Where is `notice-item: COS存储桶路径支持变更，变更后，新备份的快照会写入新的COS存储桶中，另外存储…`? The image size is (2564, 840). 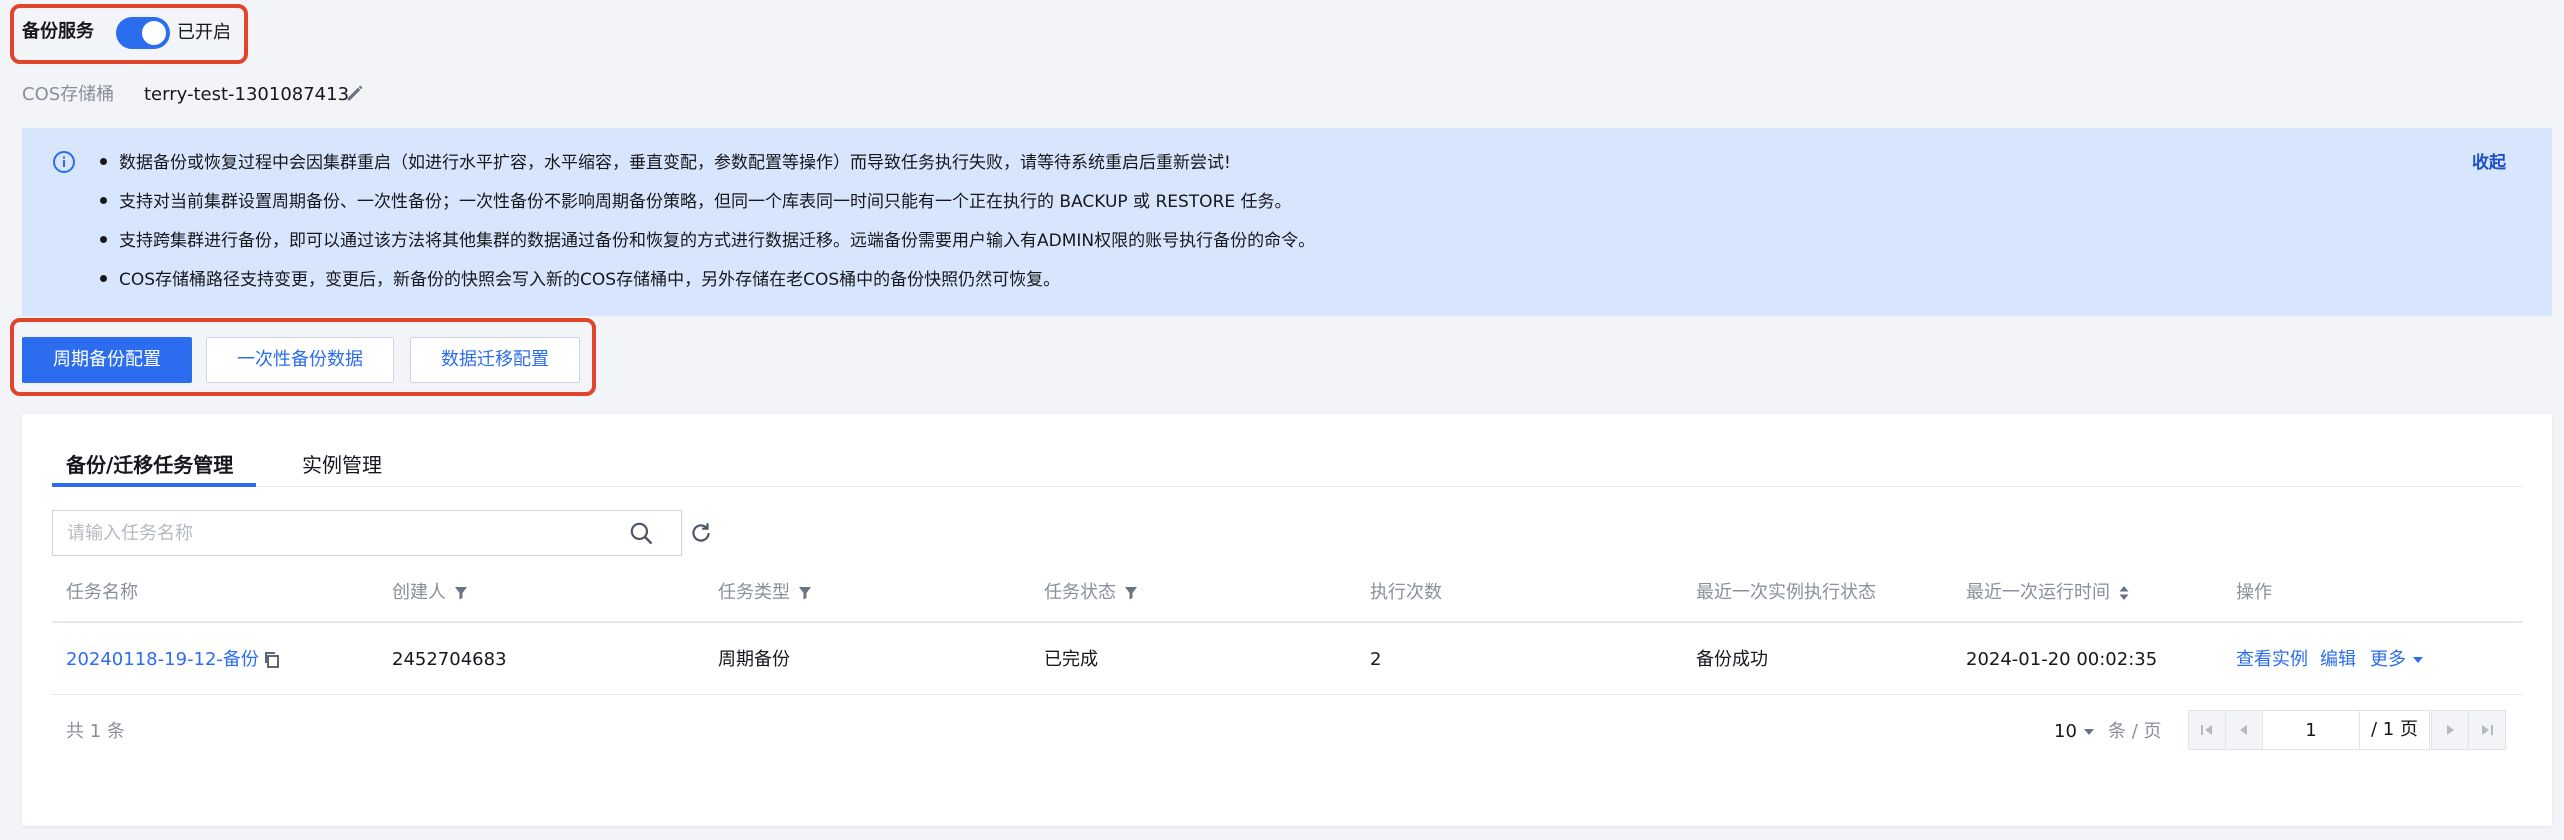 notice-item: COS存储桶路径支持变更，变更后，新备份的快照会写入新的COS存储桶中，另外存储… is located at coordinates (580, 280).